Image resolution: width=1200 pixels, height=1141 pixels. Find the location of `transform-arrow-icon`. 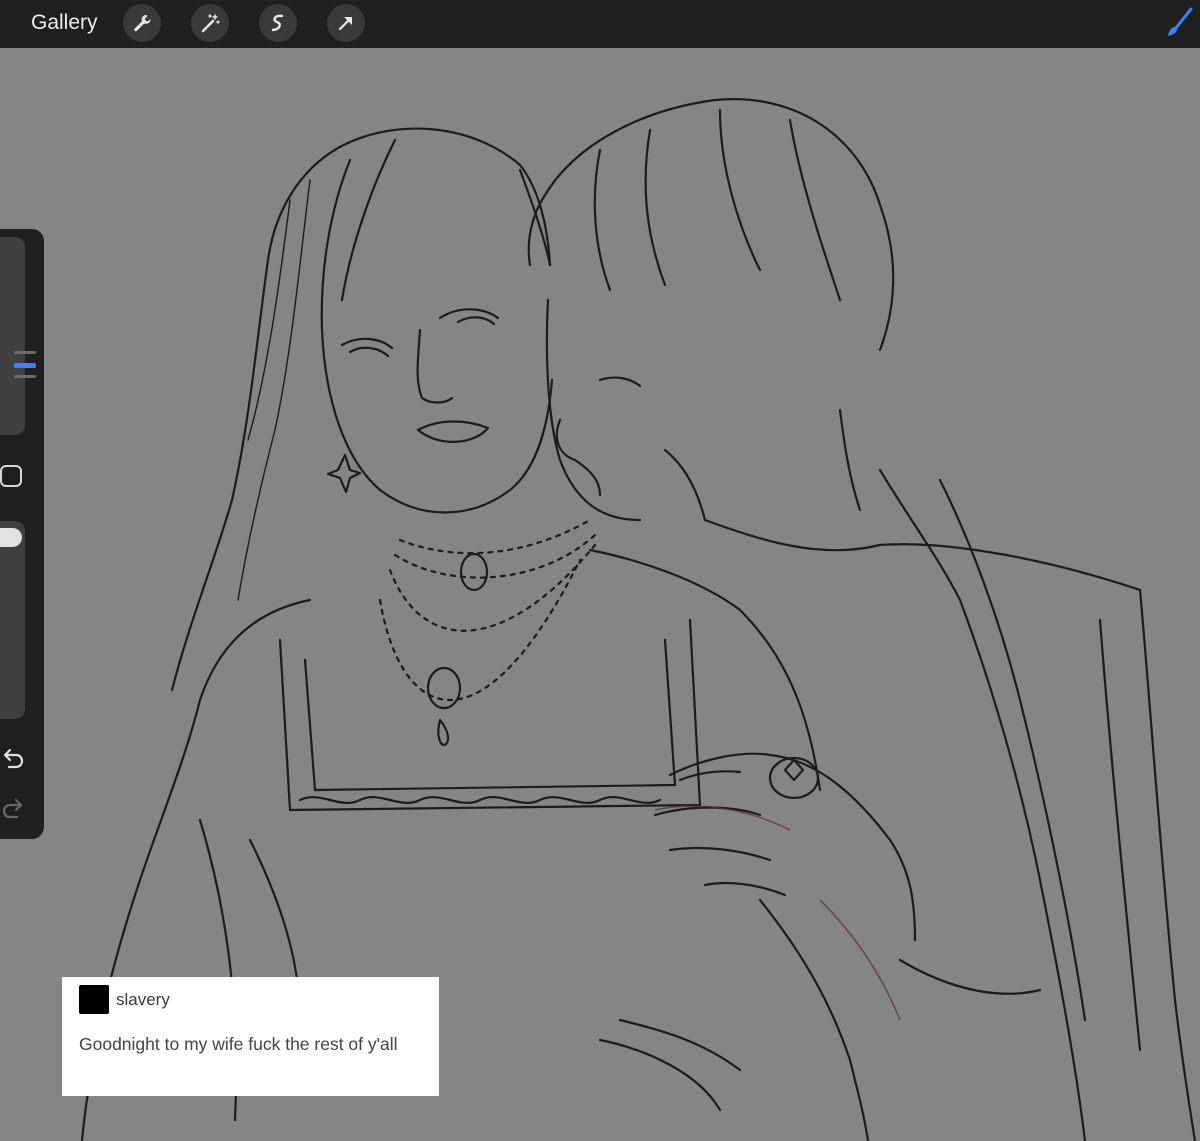

transform-arrow-icon is located at coordinates (345, 24).